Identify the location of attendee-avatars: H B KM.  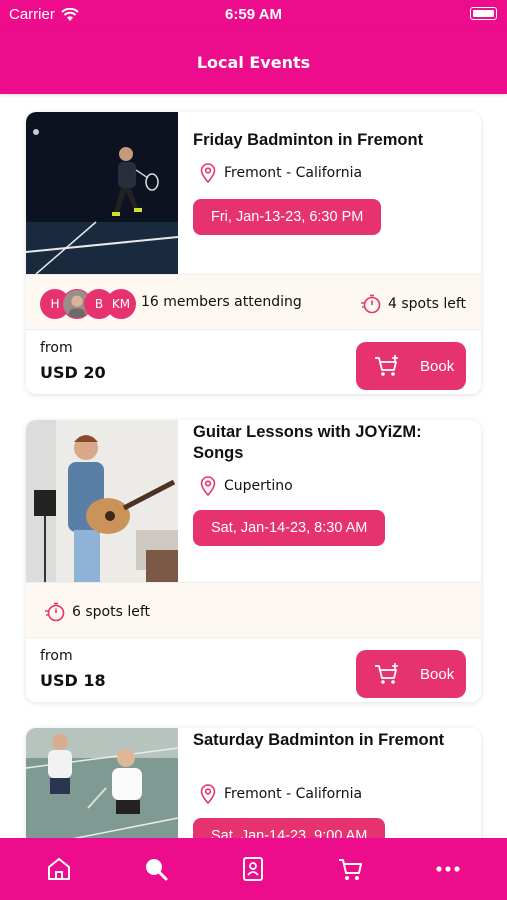
(88, 304).